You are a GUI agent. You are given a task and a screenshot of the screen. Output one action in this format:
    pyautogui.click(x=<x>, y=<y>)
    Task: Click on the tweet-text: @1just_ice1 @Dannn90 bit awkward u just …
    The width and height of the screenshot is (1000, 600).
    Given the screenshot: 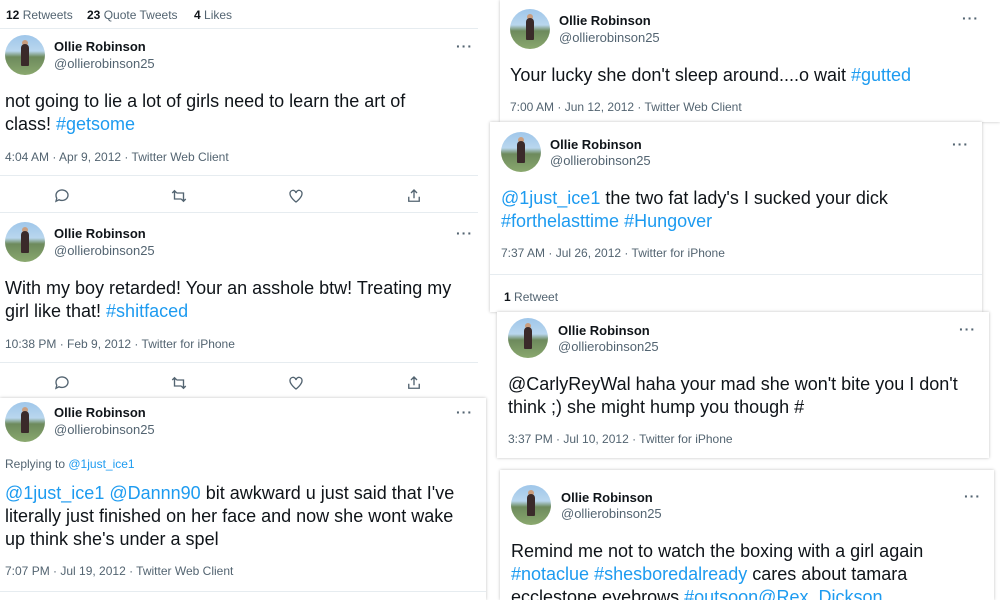 What is the action you would take?
    pyautogui.click(x=230, y=516)
    